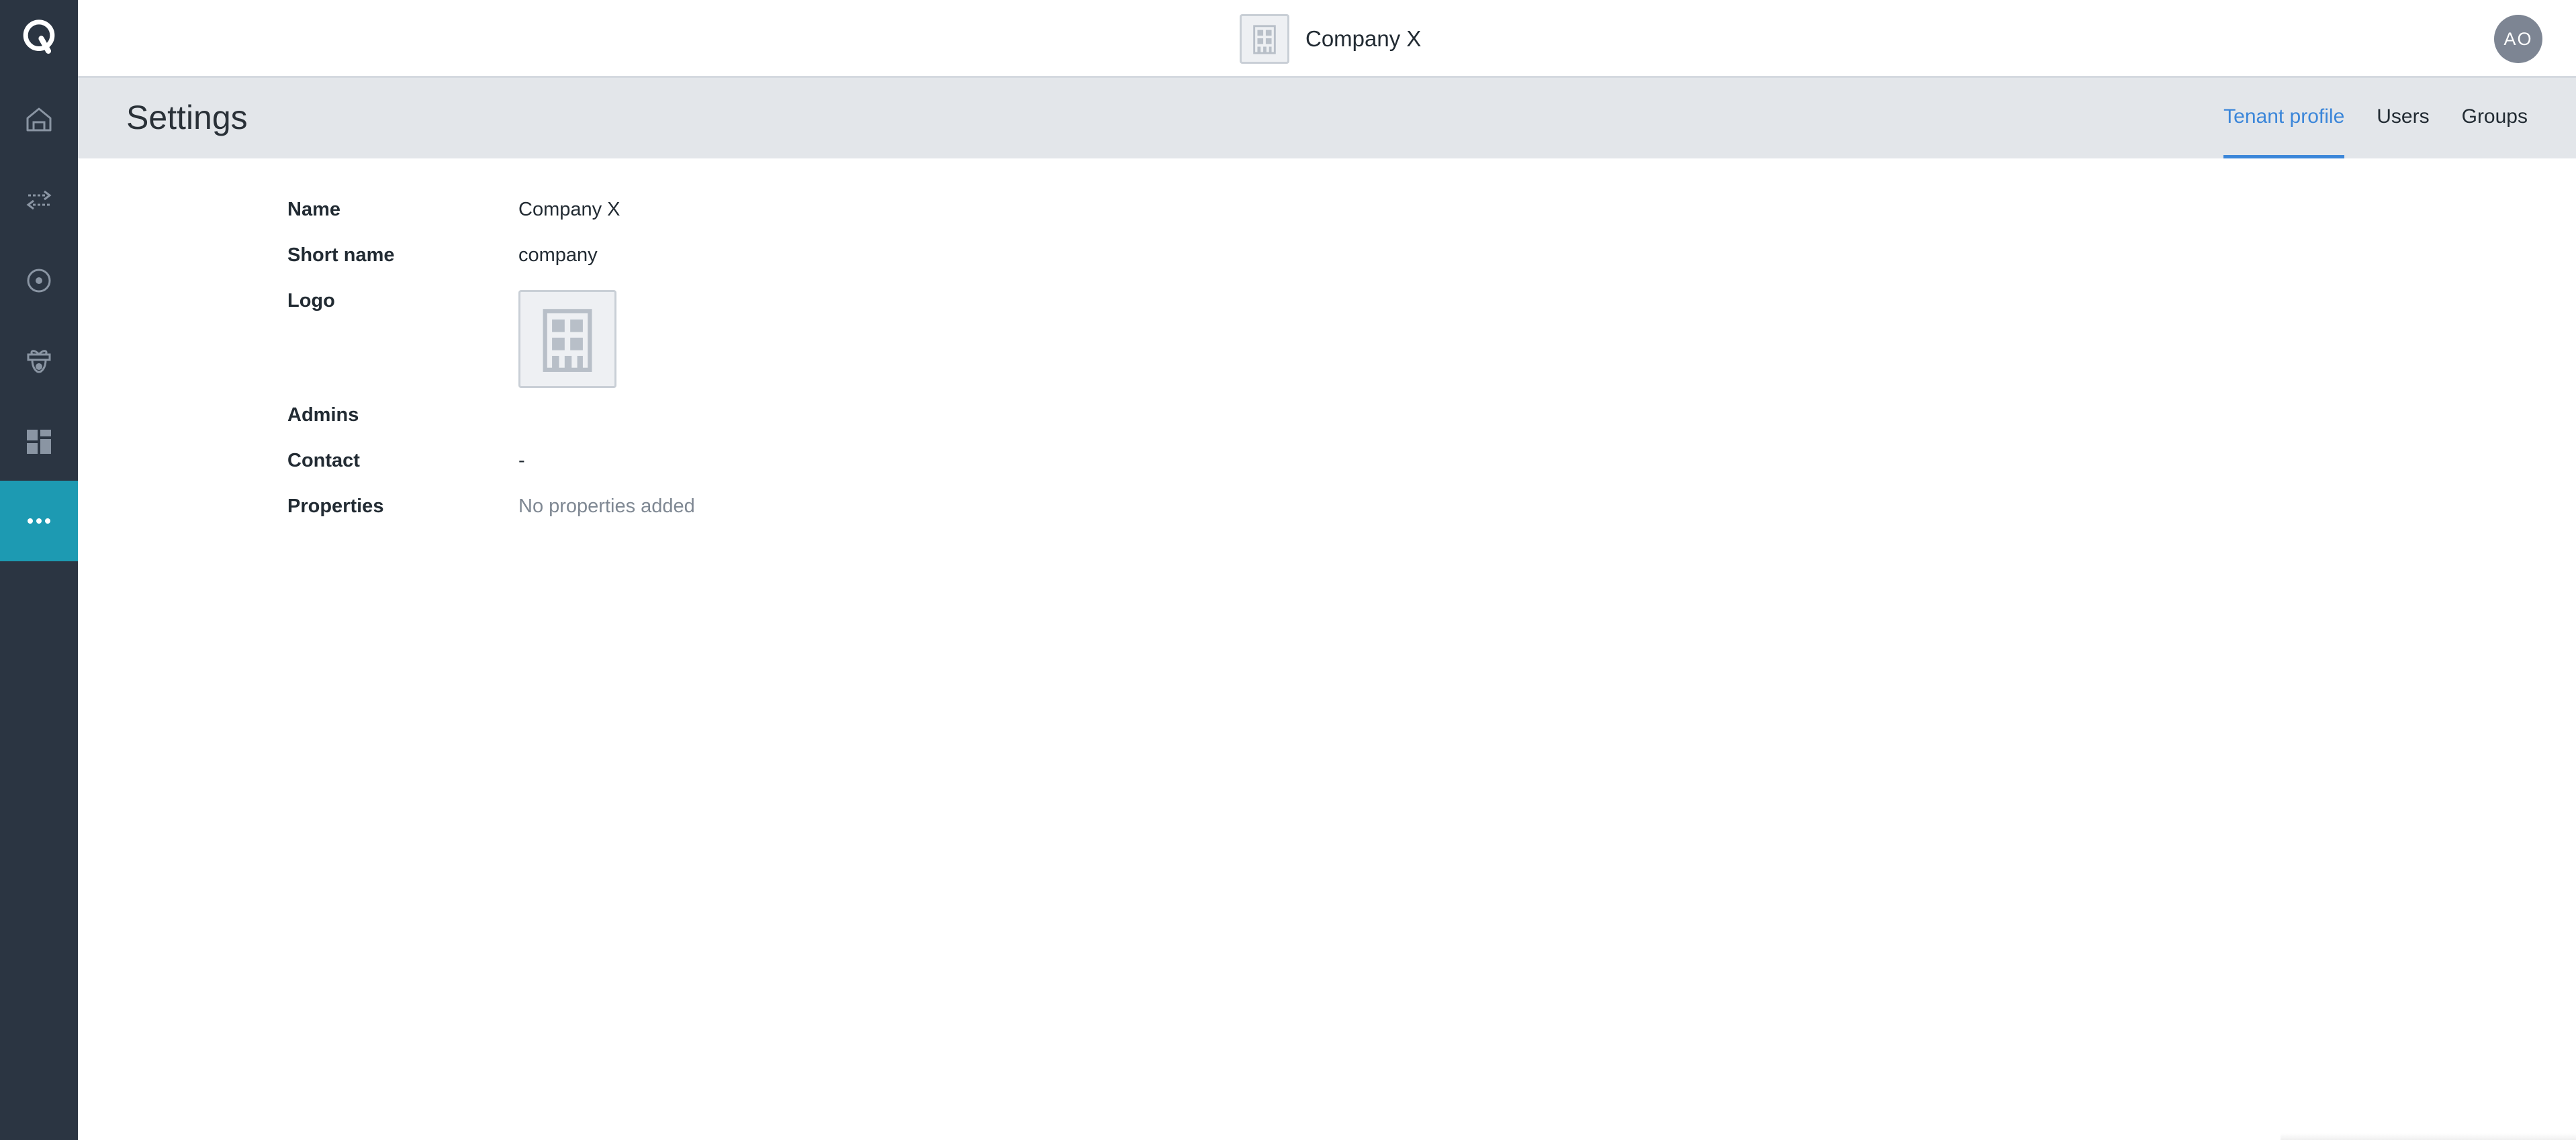  I want to click on field-label: Contact, so click(323, 460).